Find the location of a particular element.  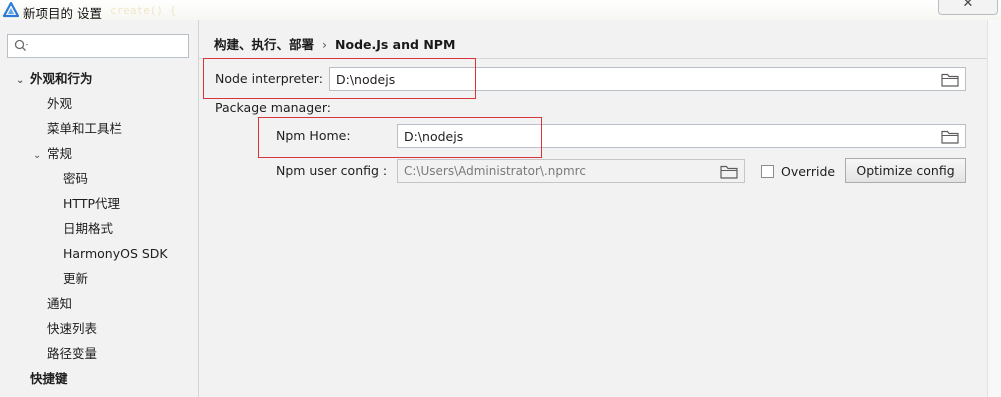

npm-home-input is located at coordinates (669, 136).